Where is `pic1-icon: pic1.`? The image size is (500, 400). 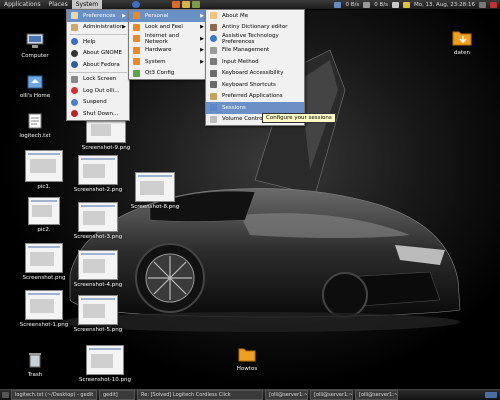
pic1-icon: pic1. is located at coordinates (44, 170).